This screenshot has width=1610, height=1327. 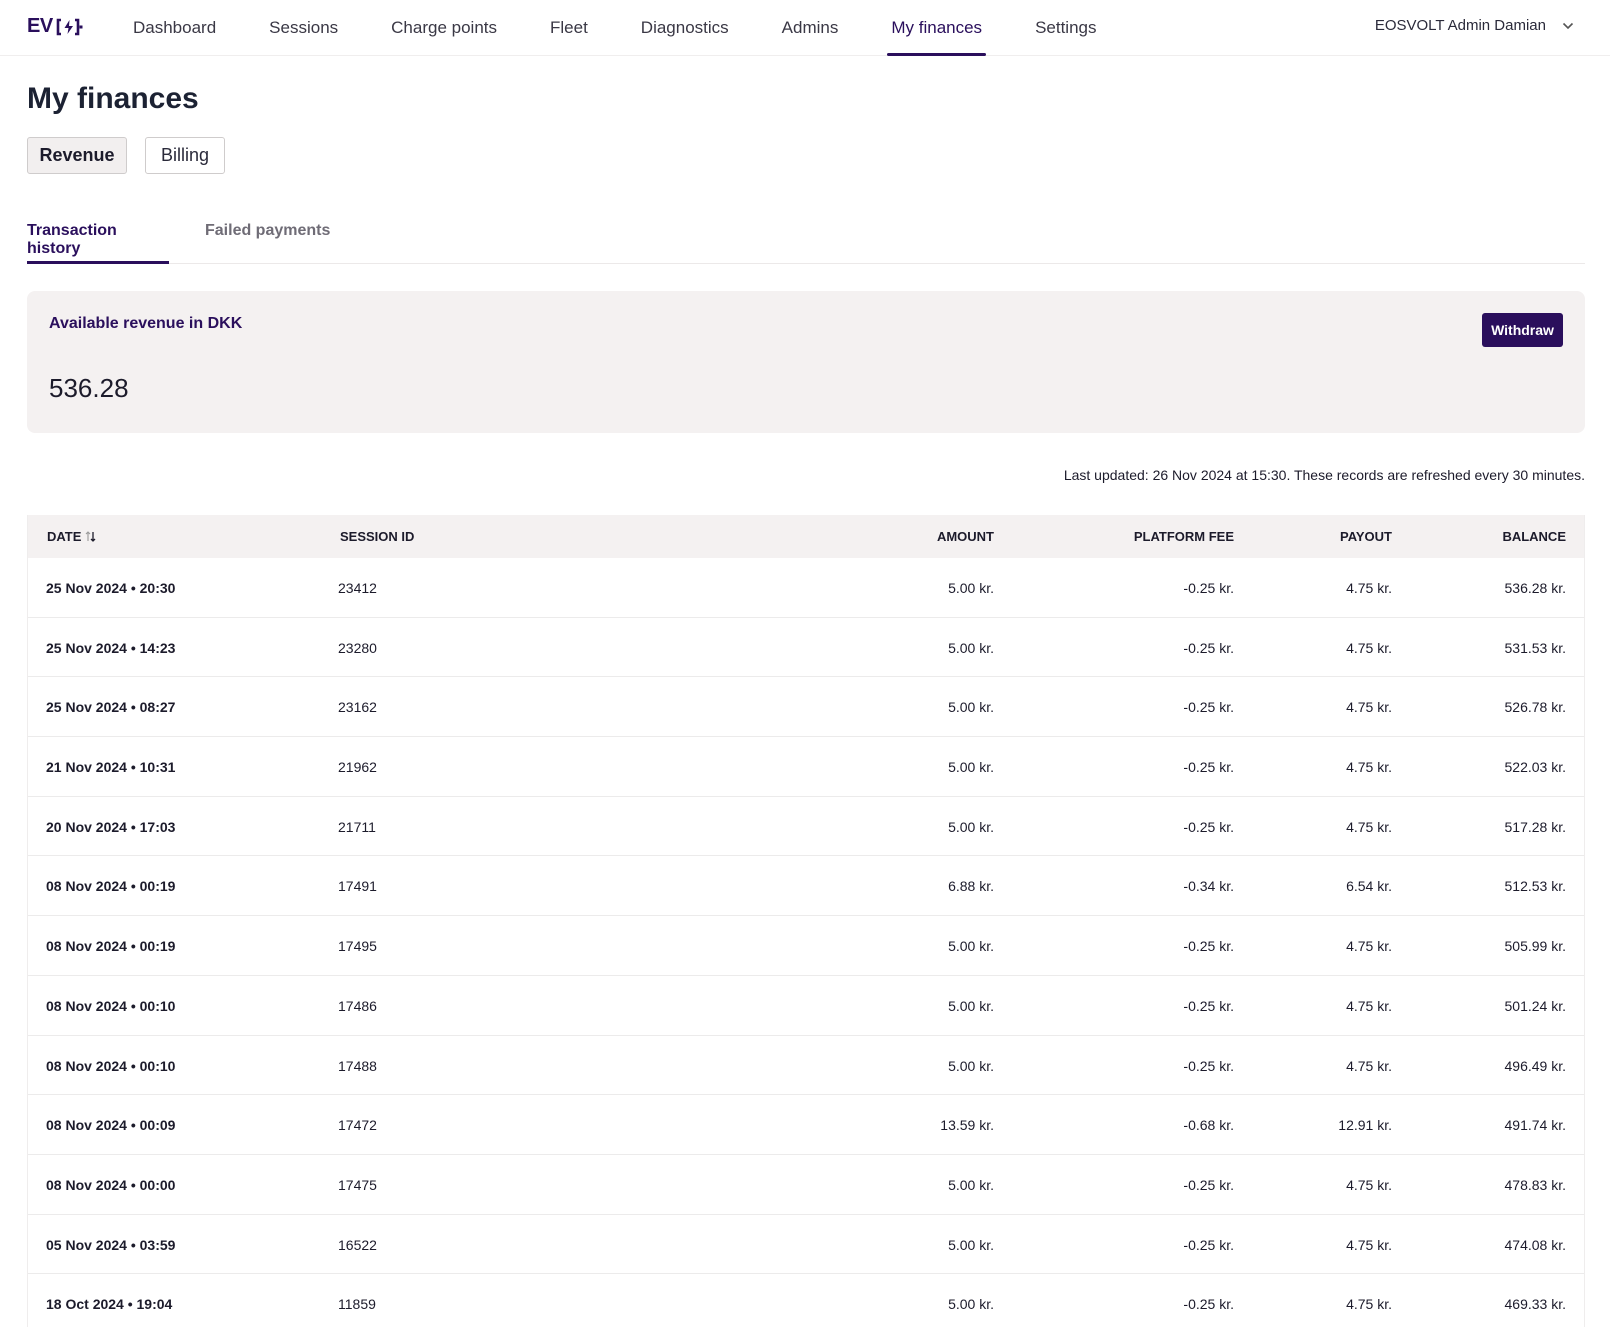 What do you see at coordinates (810, 28) in the screenshot?
I see `nav-admins: Admins` at bounding box center [810, 28].